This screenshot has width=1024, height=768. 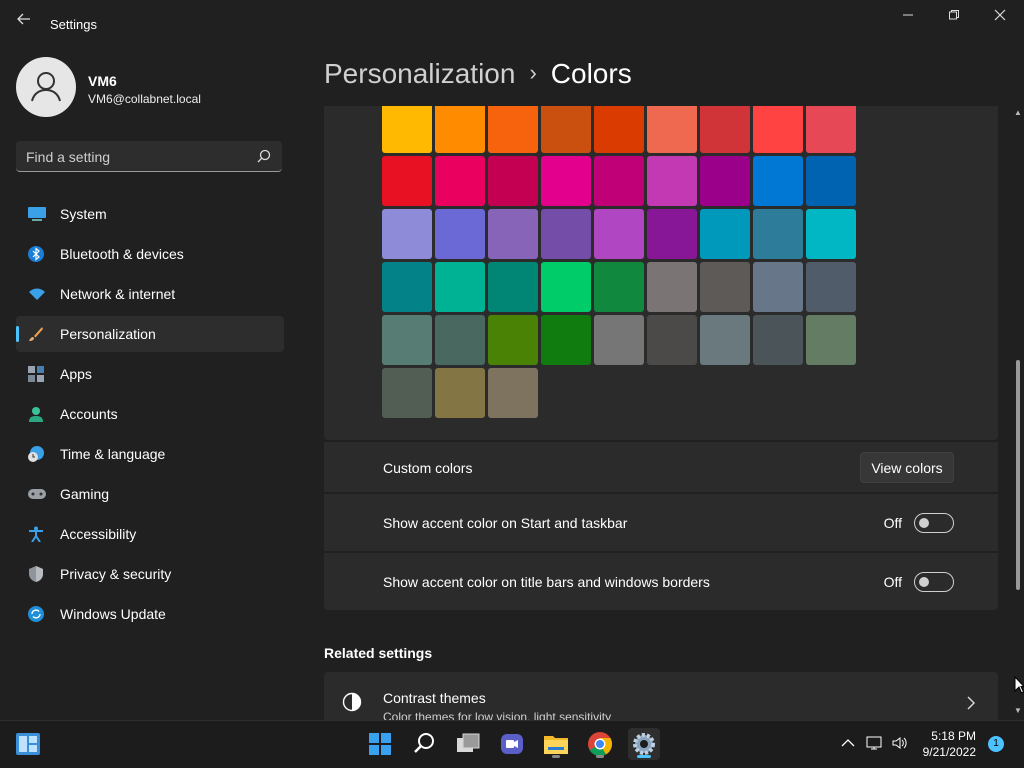 What do you see at coordinates (150, 374) in the screenshot?
I see `sidebar-item-apps: Apps` at bounding box center [150, 374].